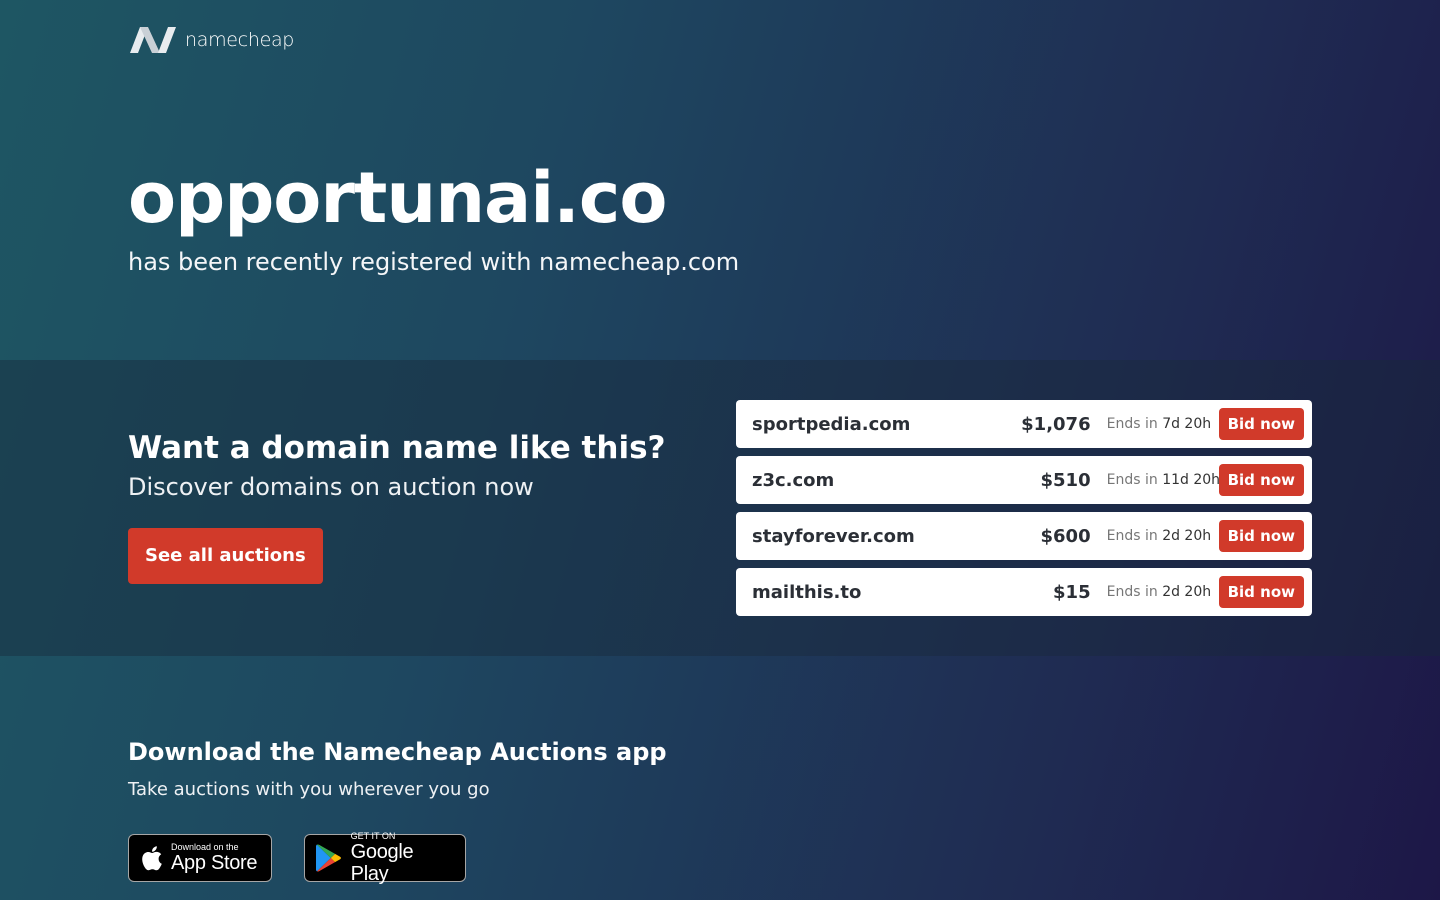 The height and width of the screenshot is (900, 1440). Describe the element at coordinates (1191, 480) in the screenshot. I see `ends-value: 11d 20h` at that location.